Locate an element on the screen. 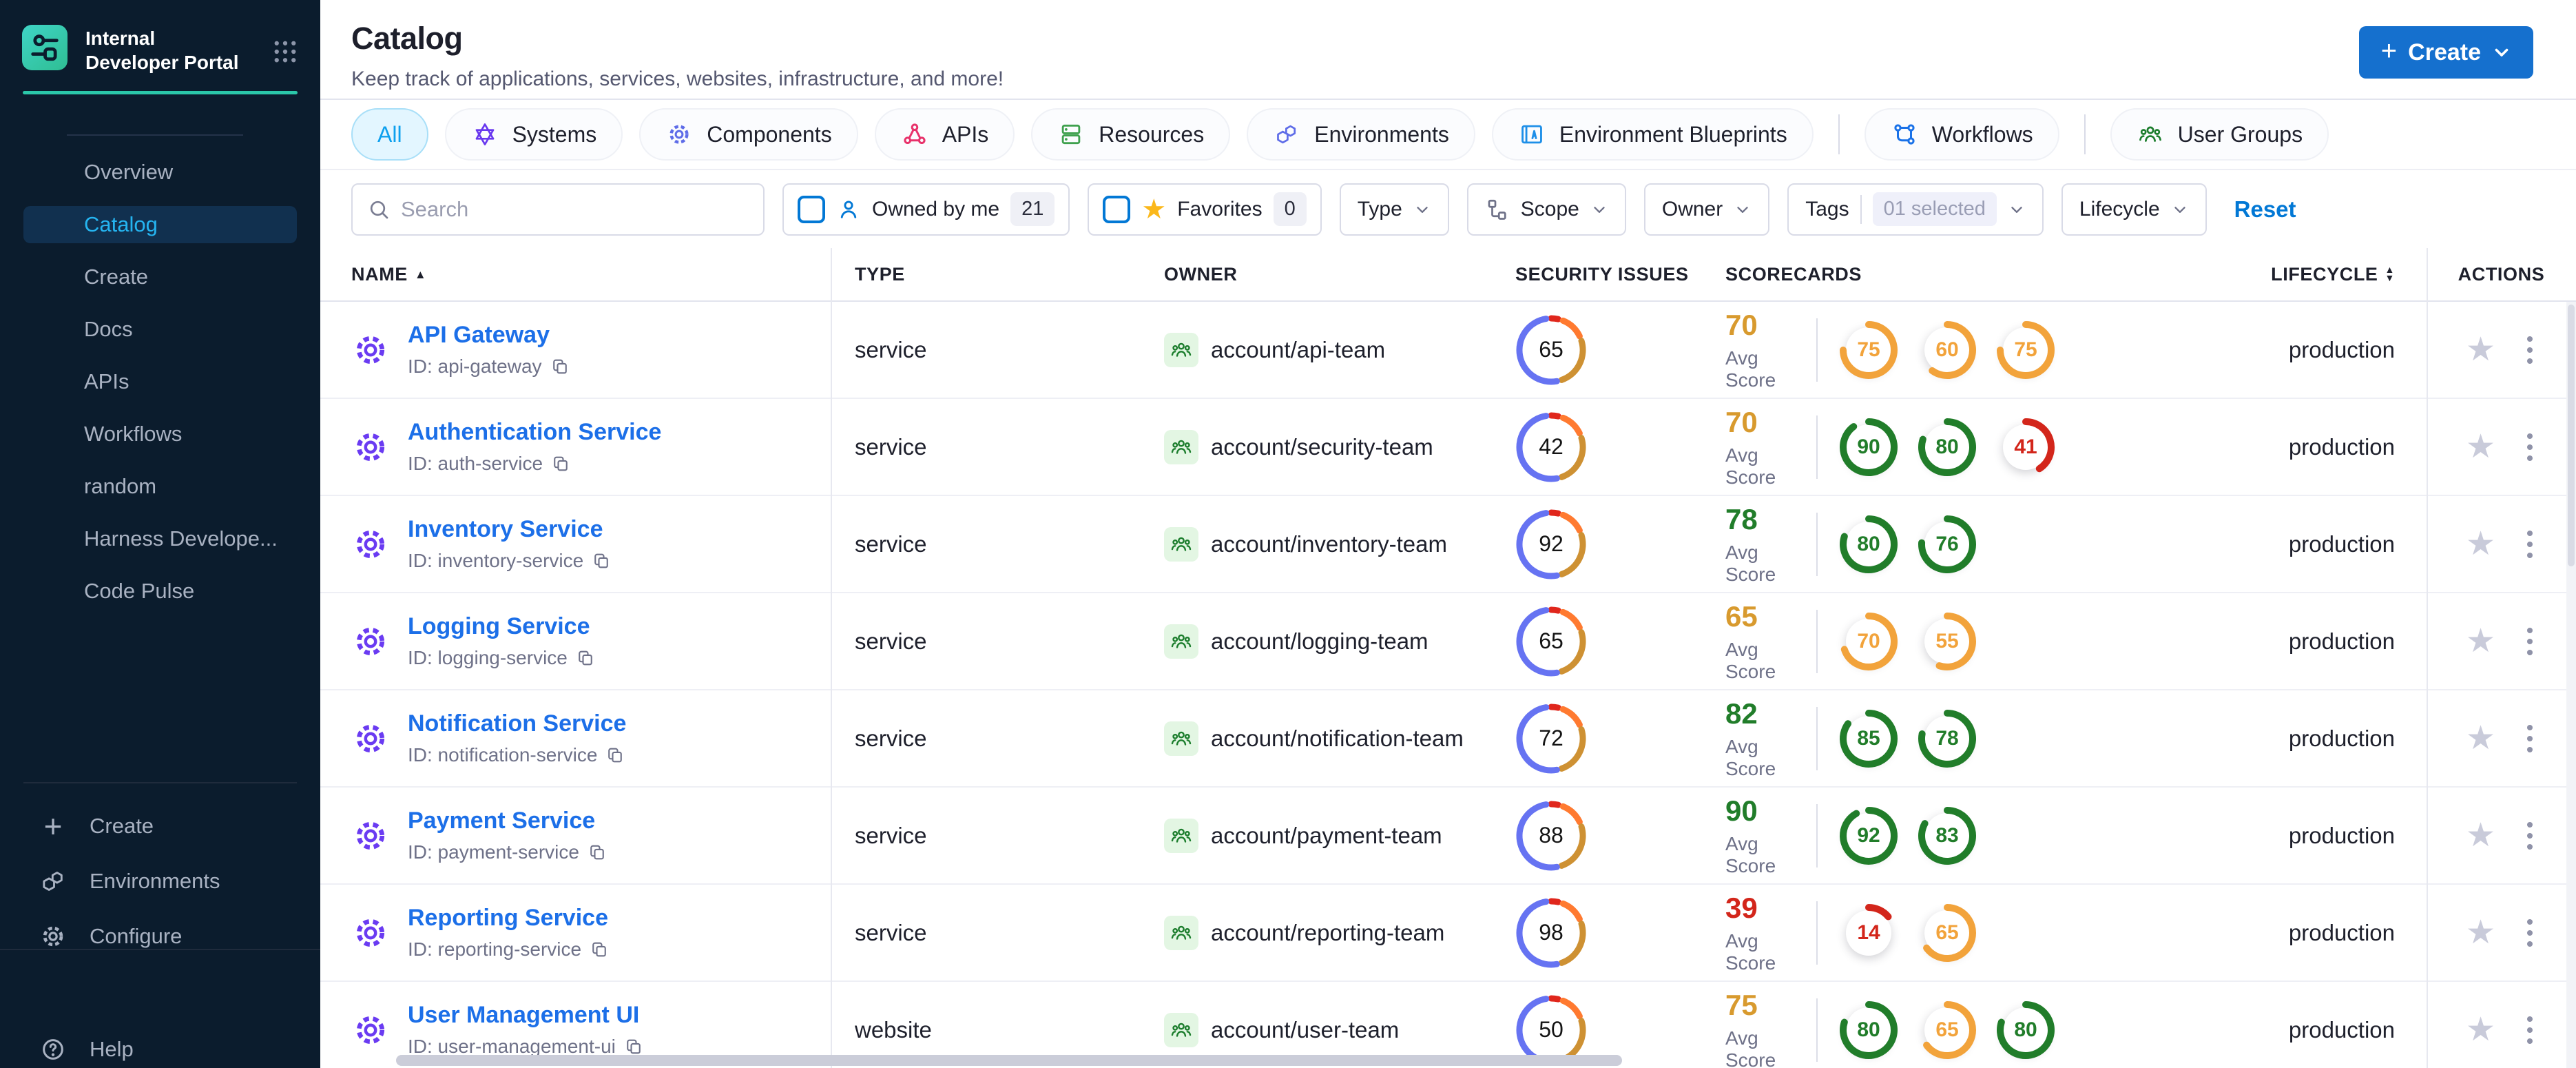 Image resolution: width=2576 pixels, height=1068 pixels. entity-name-link: Authentication Service is located at coordinates (534, 433).